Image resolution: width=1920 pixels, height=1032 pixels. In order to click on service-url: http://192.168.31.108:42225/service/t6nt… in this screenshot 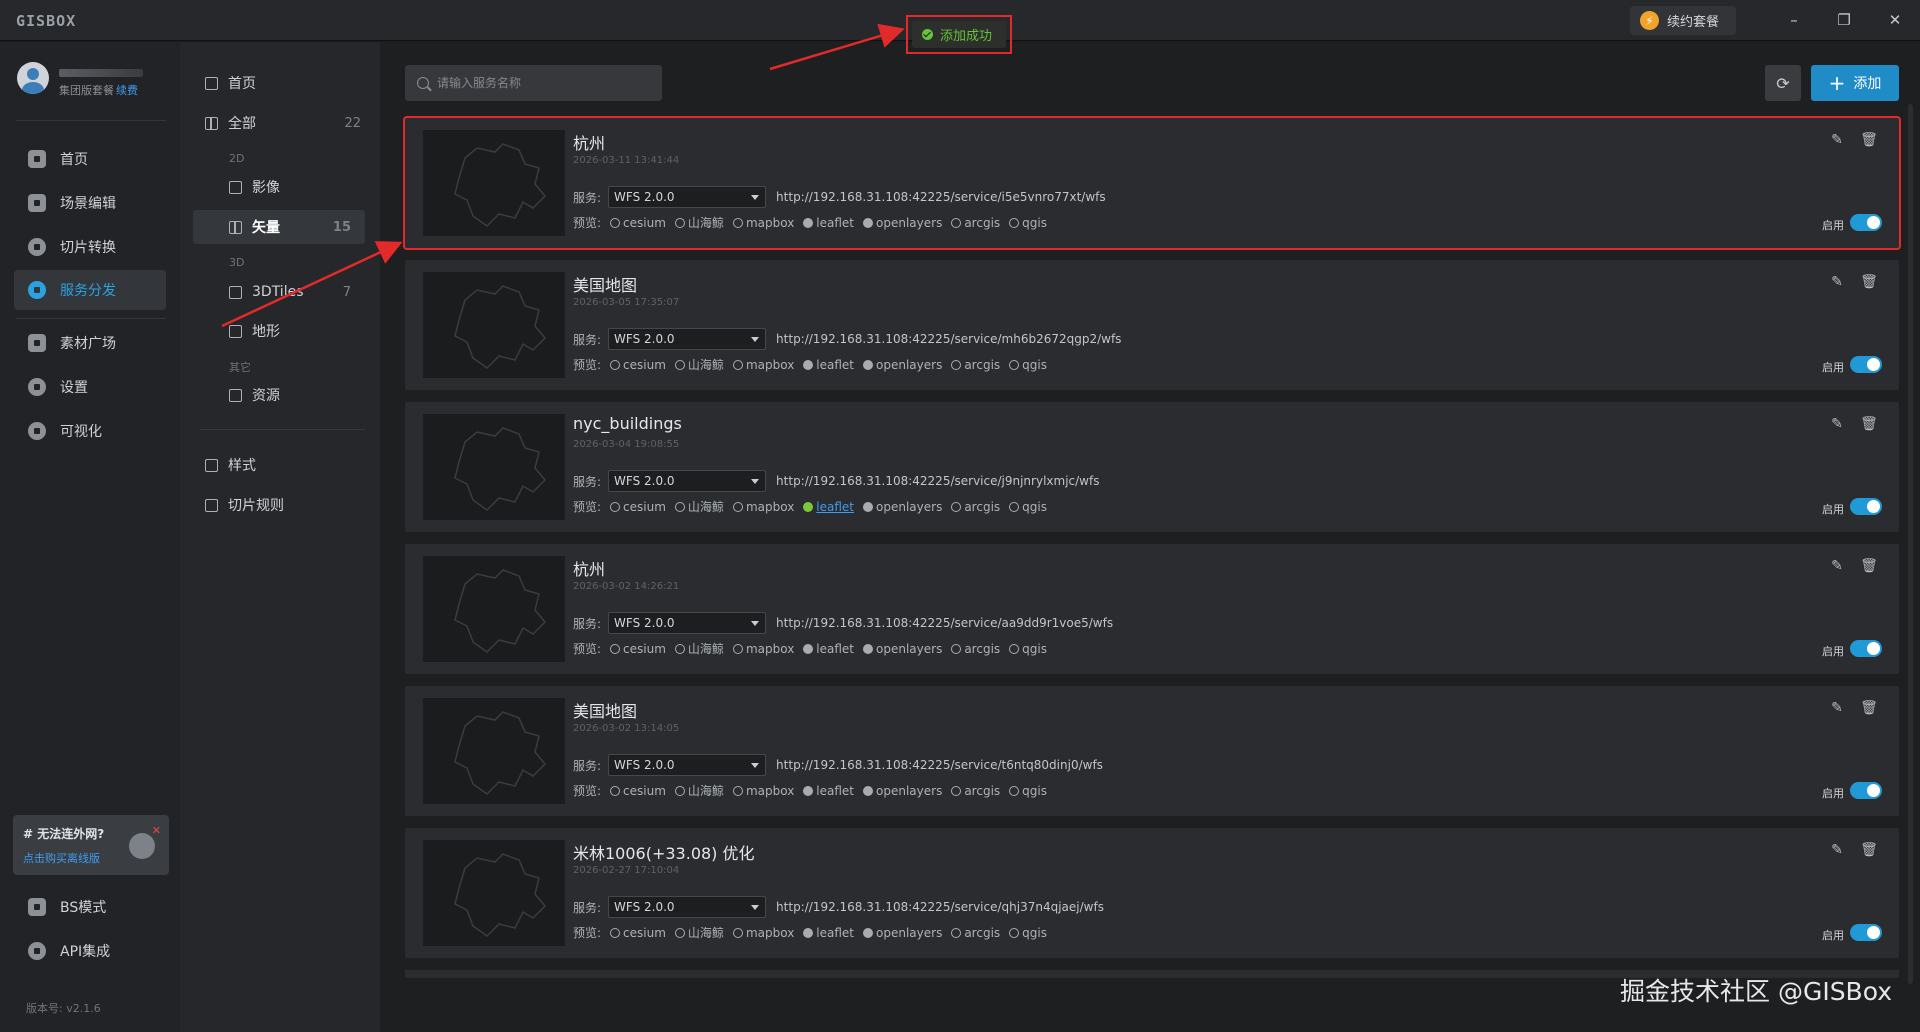, I will do `click(939, 765)`.